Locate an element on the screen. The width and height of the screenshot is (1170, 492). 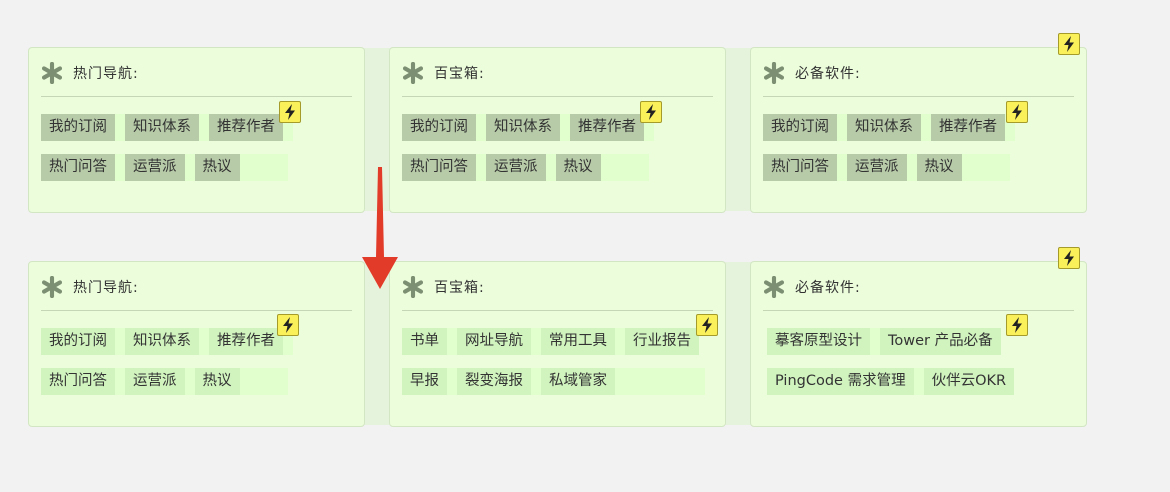
nav-tag: PingCode 需求管理 is located at coordinates (840, 381).